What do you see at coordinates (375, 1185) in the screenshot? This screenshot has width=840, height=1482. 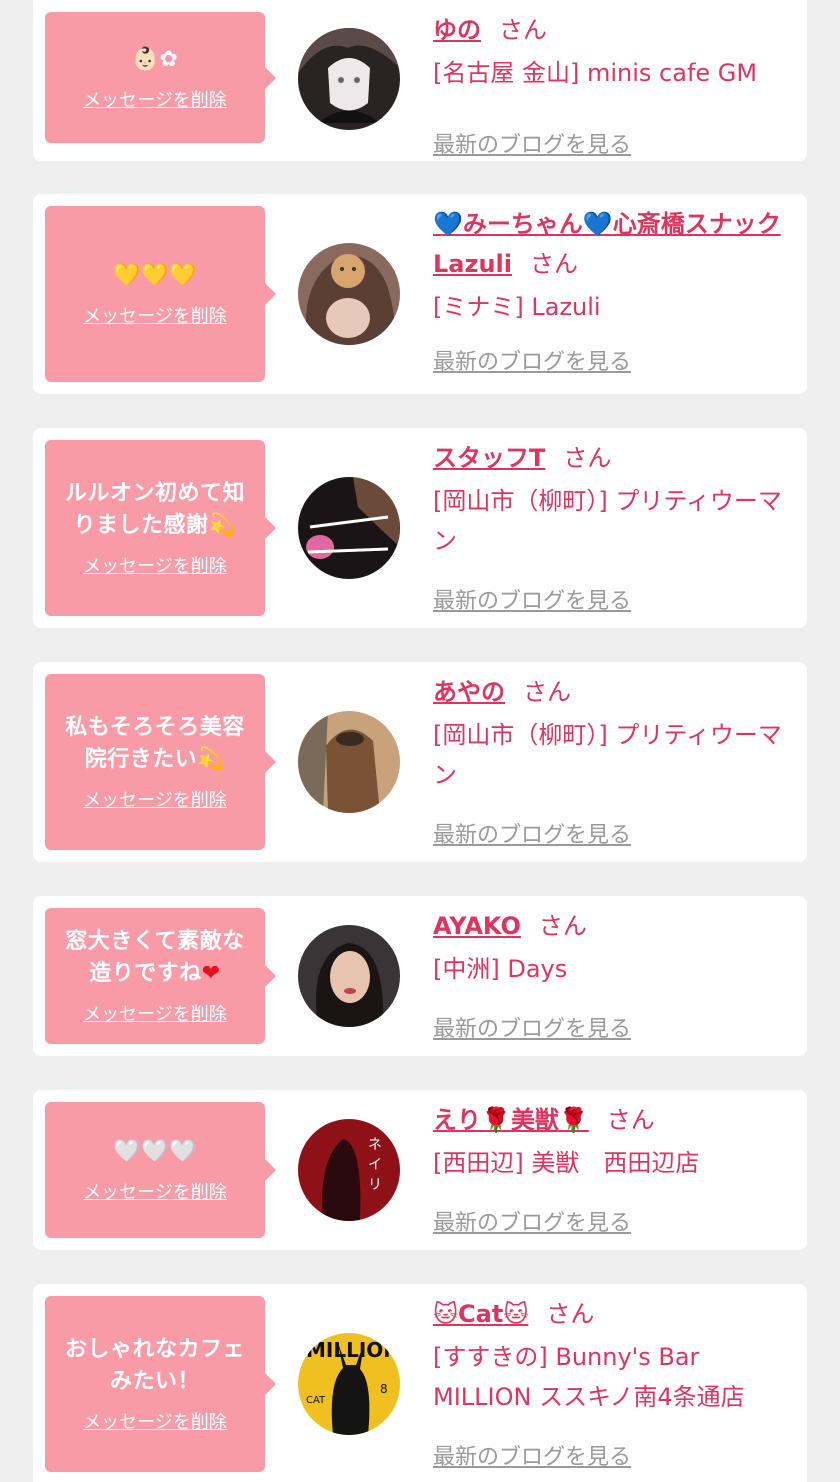 I see `svg-text: リ` at bounding box center [375, 1185].